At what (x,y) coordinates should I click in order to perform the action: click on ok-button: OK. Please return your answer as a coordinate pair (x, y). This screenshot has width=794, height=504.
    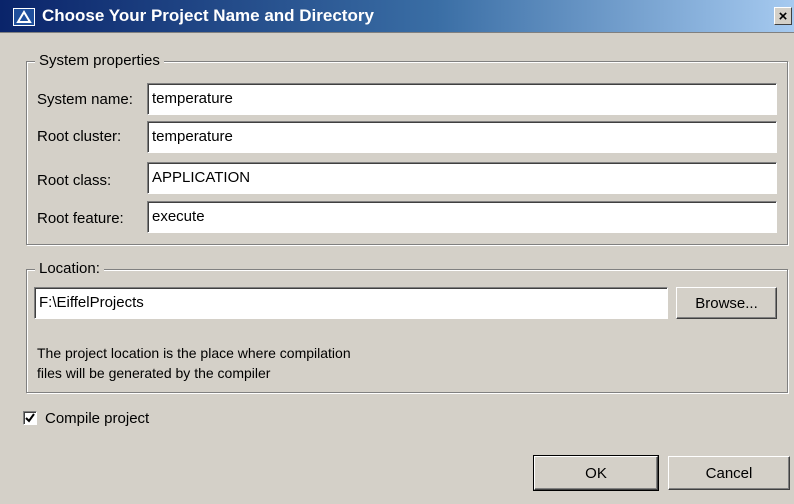
    Looking at the image, I should click on (596, 473).